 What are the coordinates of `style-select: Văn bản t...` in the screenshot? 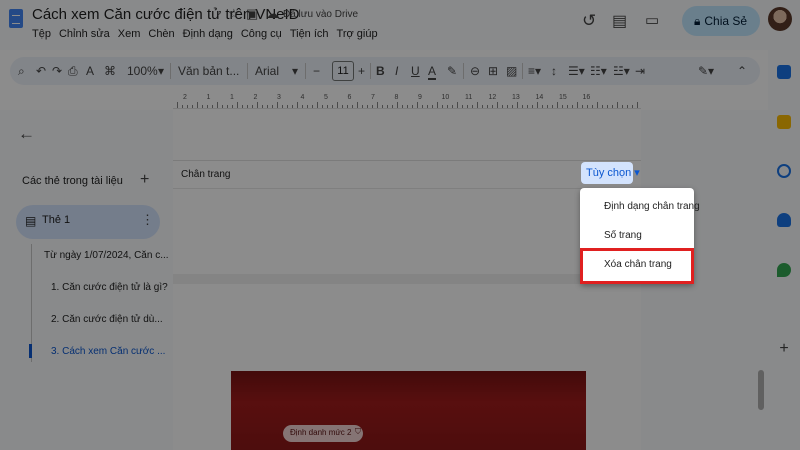 It's located at (208, 71).